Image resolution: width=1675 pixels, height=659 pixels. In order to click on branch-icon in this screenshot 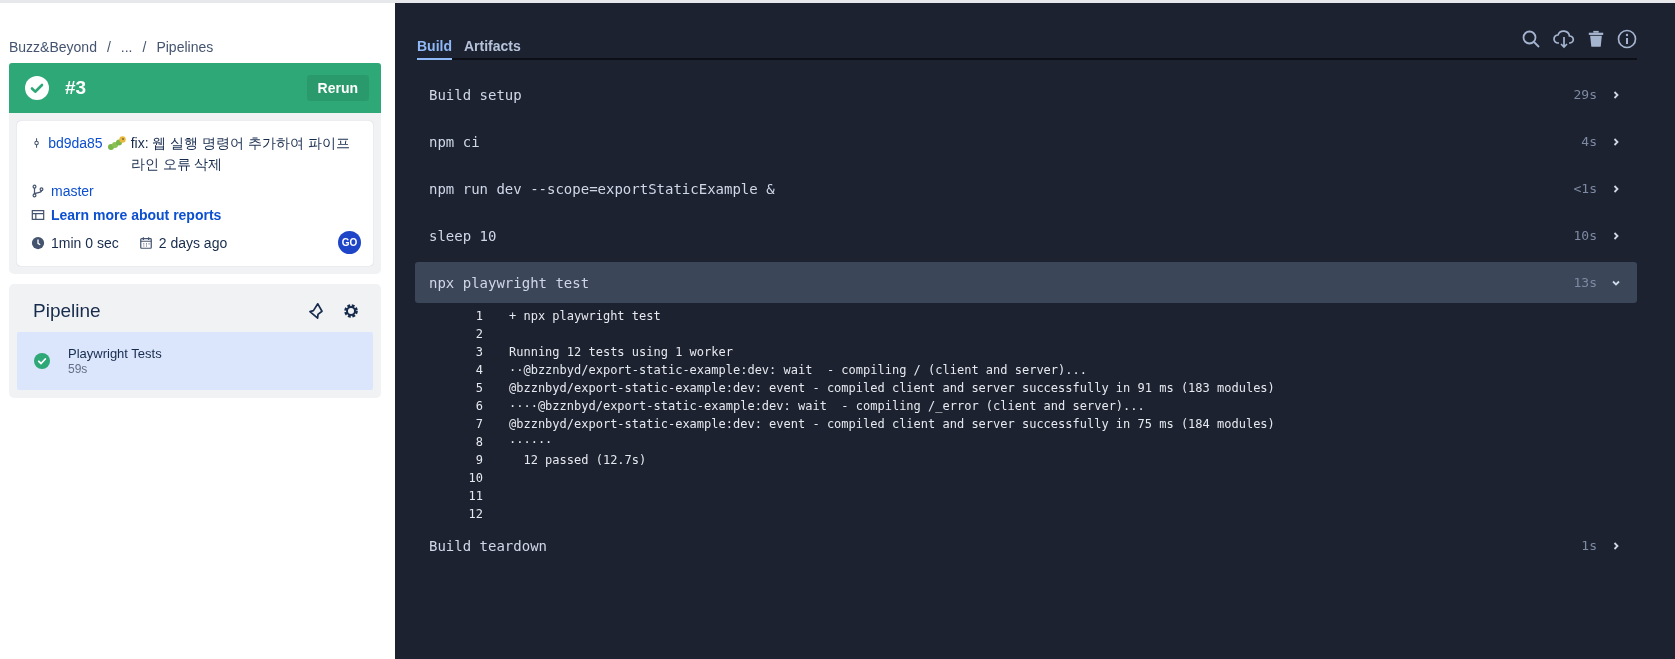, I will do `click(38, 191)`.